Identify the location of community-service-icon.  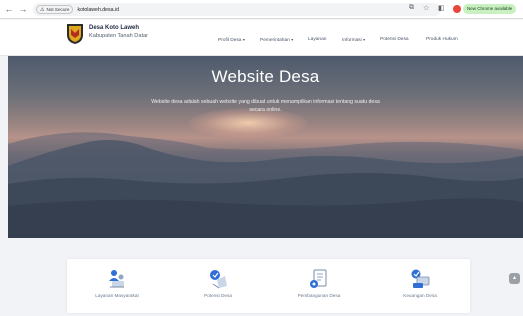
(116, 279).